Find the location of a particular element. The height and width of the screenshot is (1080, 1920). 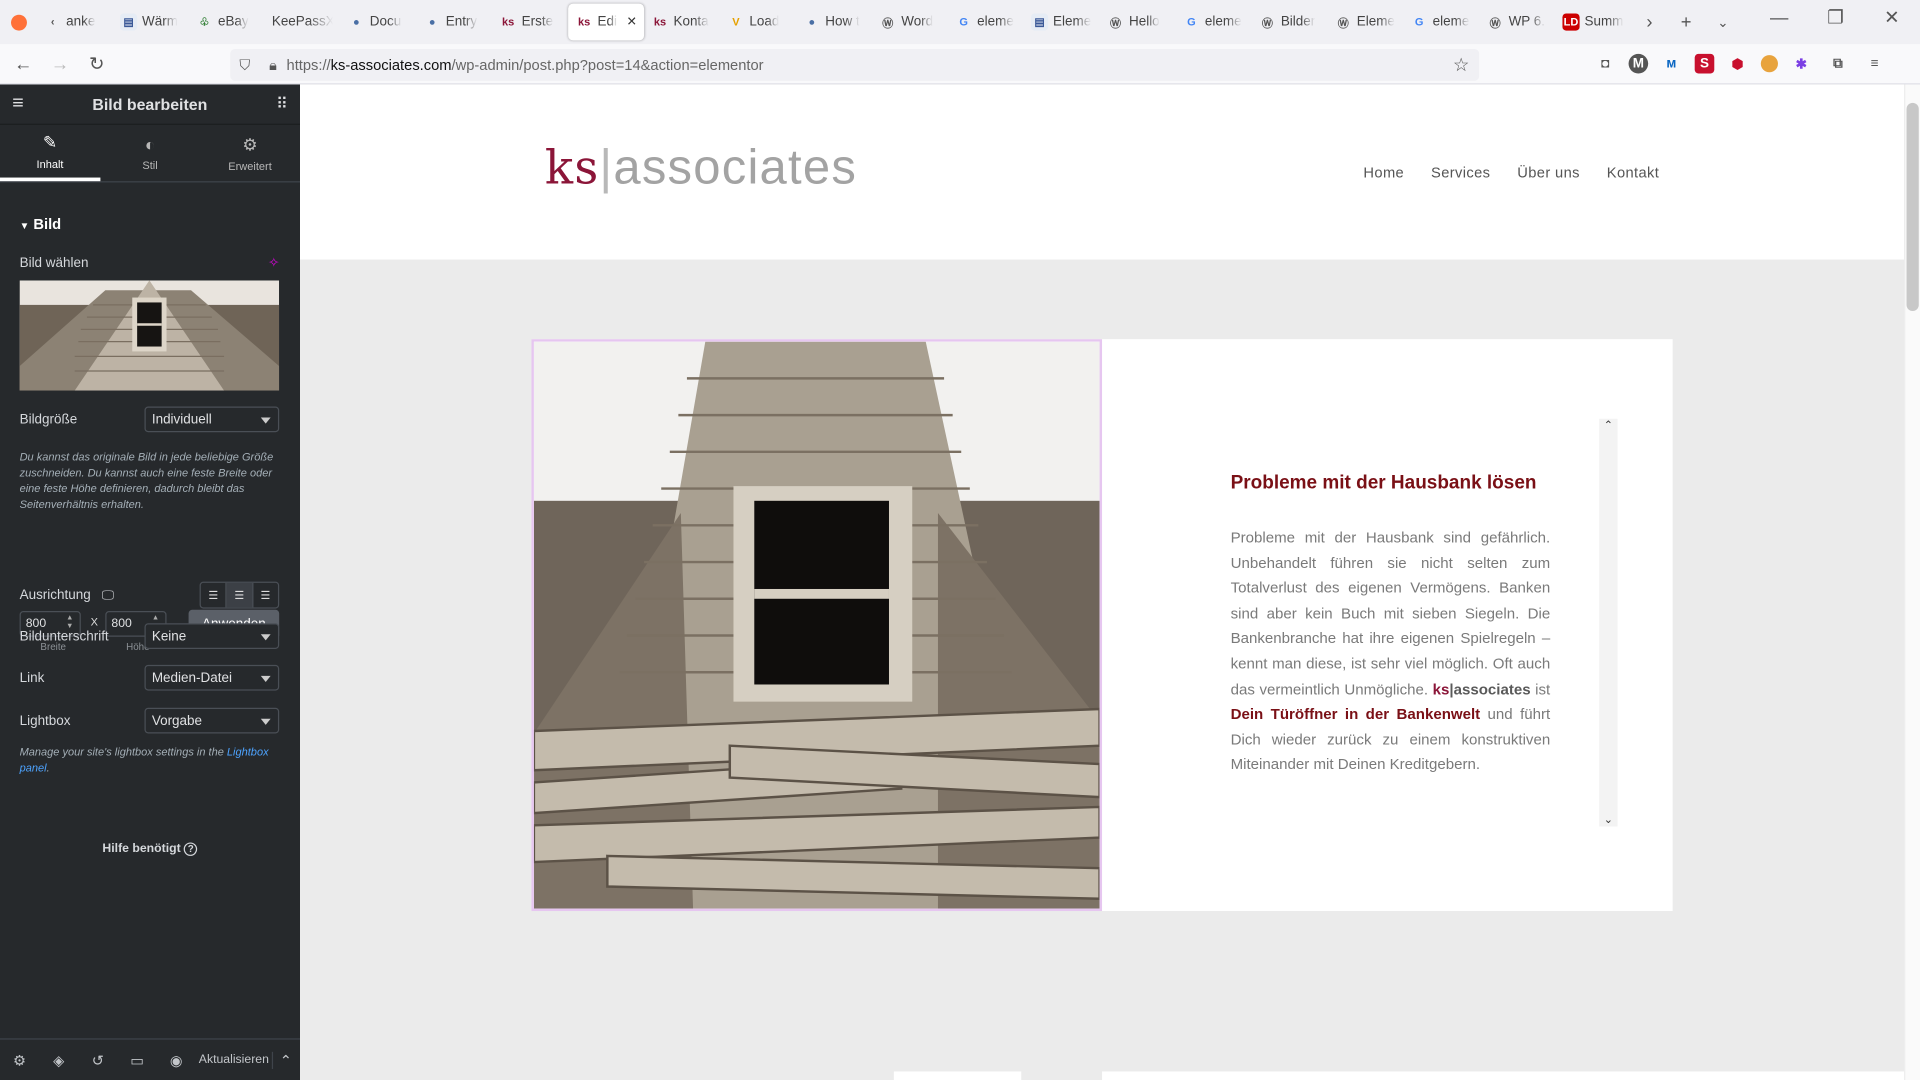

page-scrollbar is located at coordinates (1912, 582).